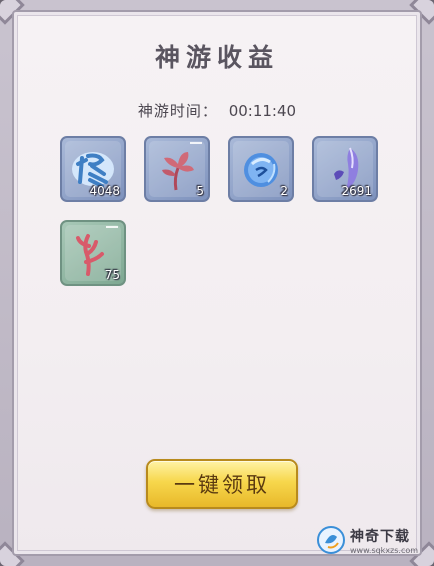  What do you see at coordinates (262, 111) in the screenshot?
I see `travel-time-value: 00:11:40` at bounding box center [262, 111].